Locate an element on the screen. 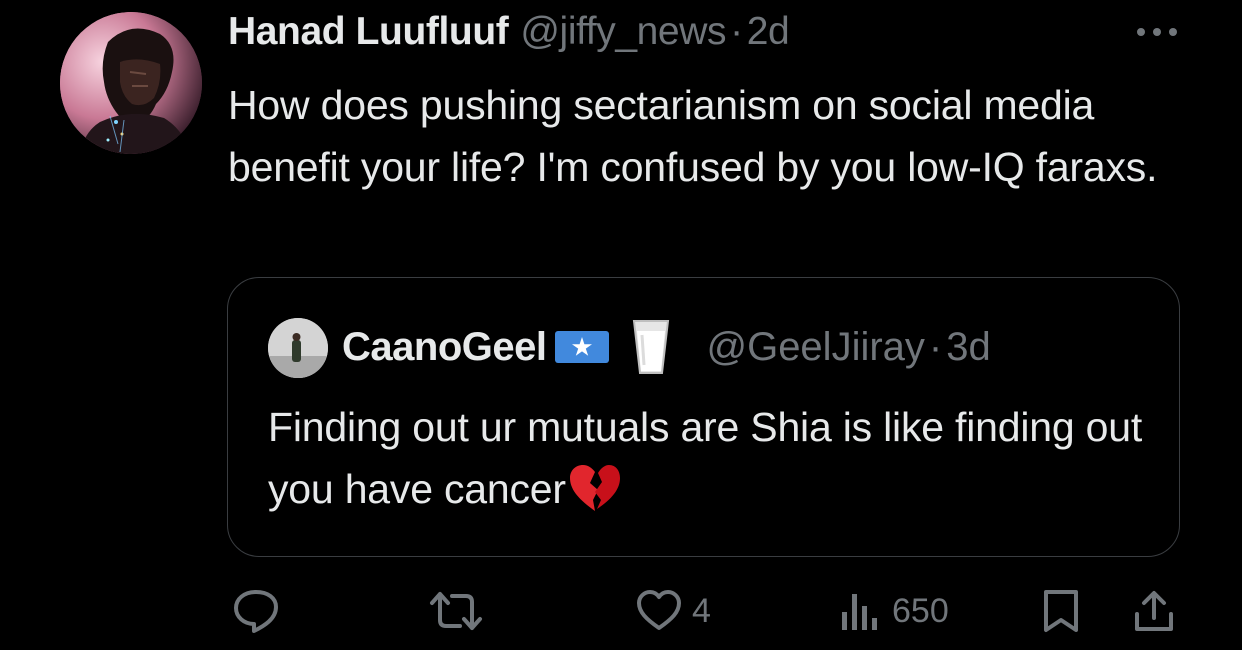  quoted-author-avatar is located at coordinates (298, 348).